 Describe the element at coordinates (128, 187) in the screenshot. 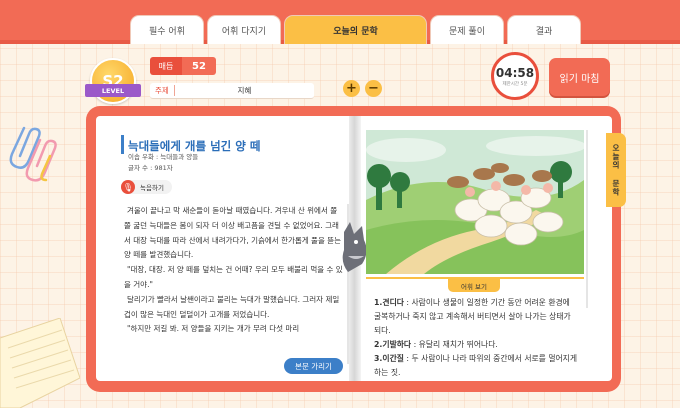

I see `microphone-icon: 🎙︎` at that location.